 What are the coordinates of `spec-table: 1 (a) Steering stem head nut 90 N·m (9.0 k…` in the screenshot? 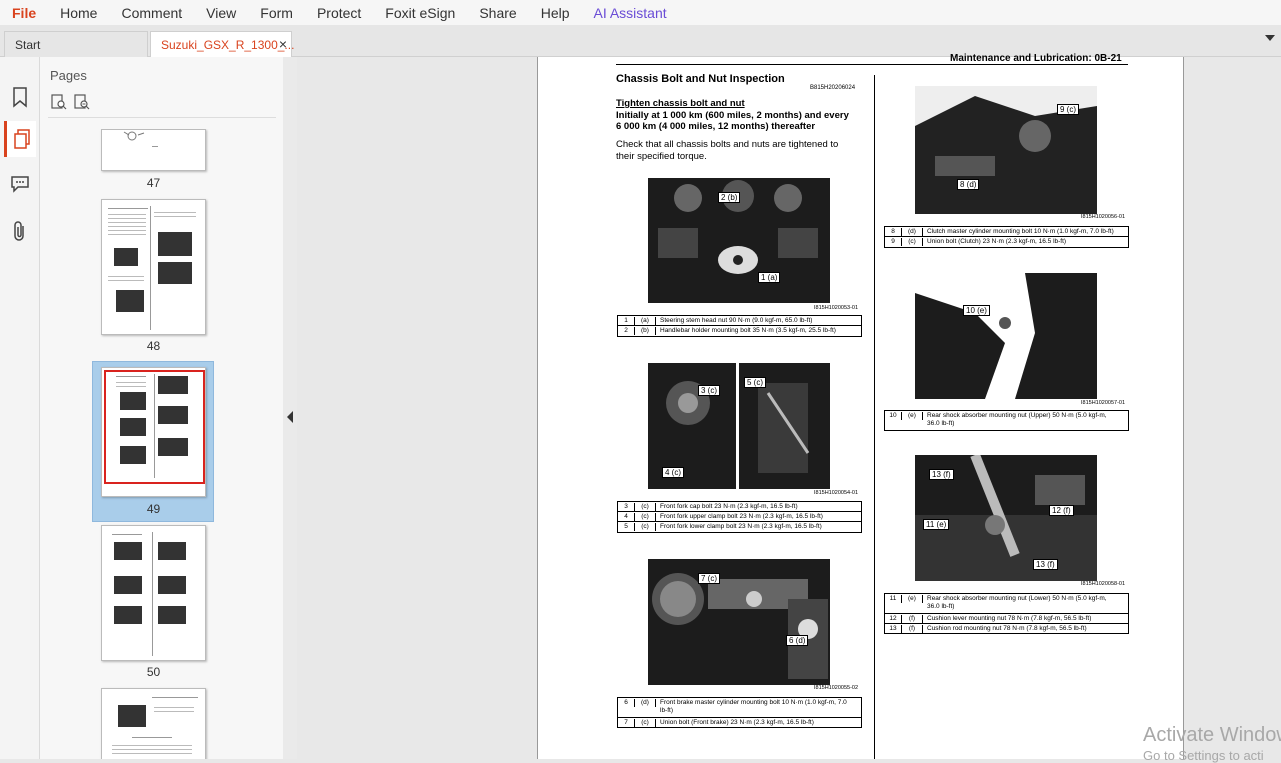 It's located at (739, 326).